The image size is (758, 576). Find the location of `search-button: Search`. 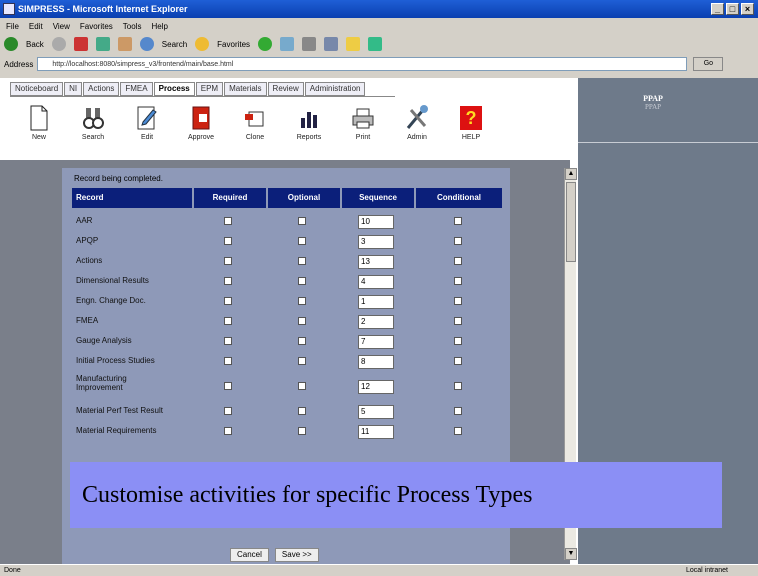

search-button: Search is located at coordinates (174, 44).